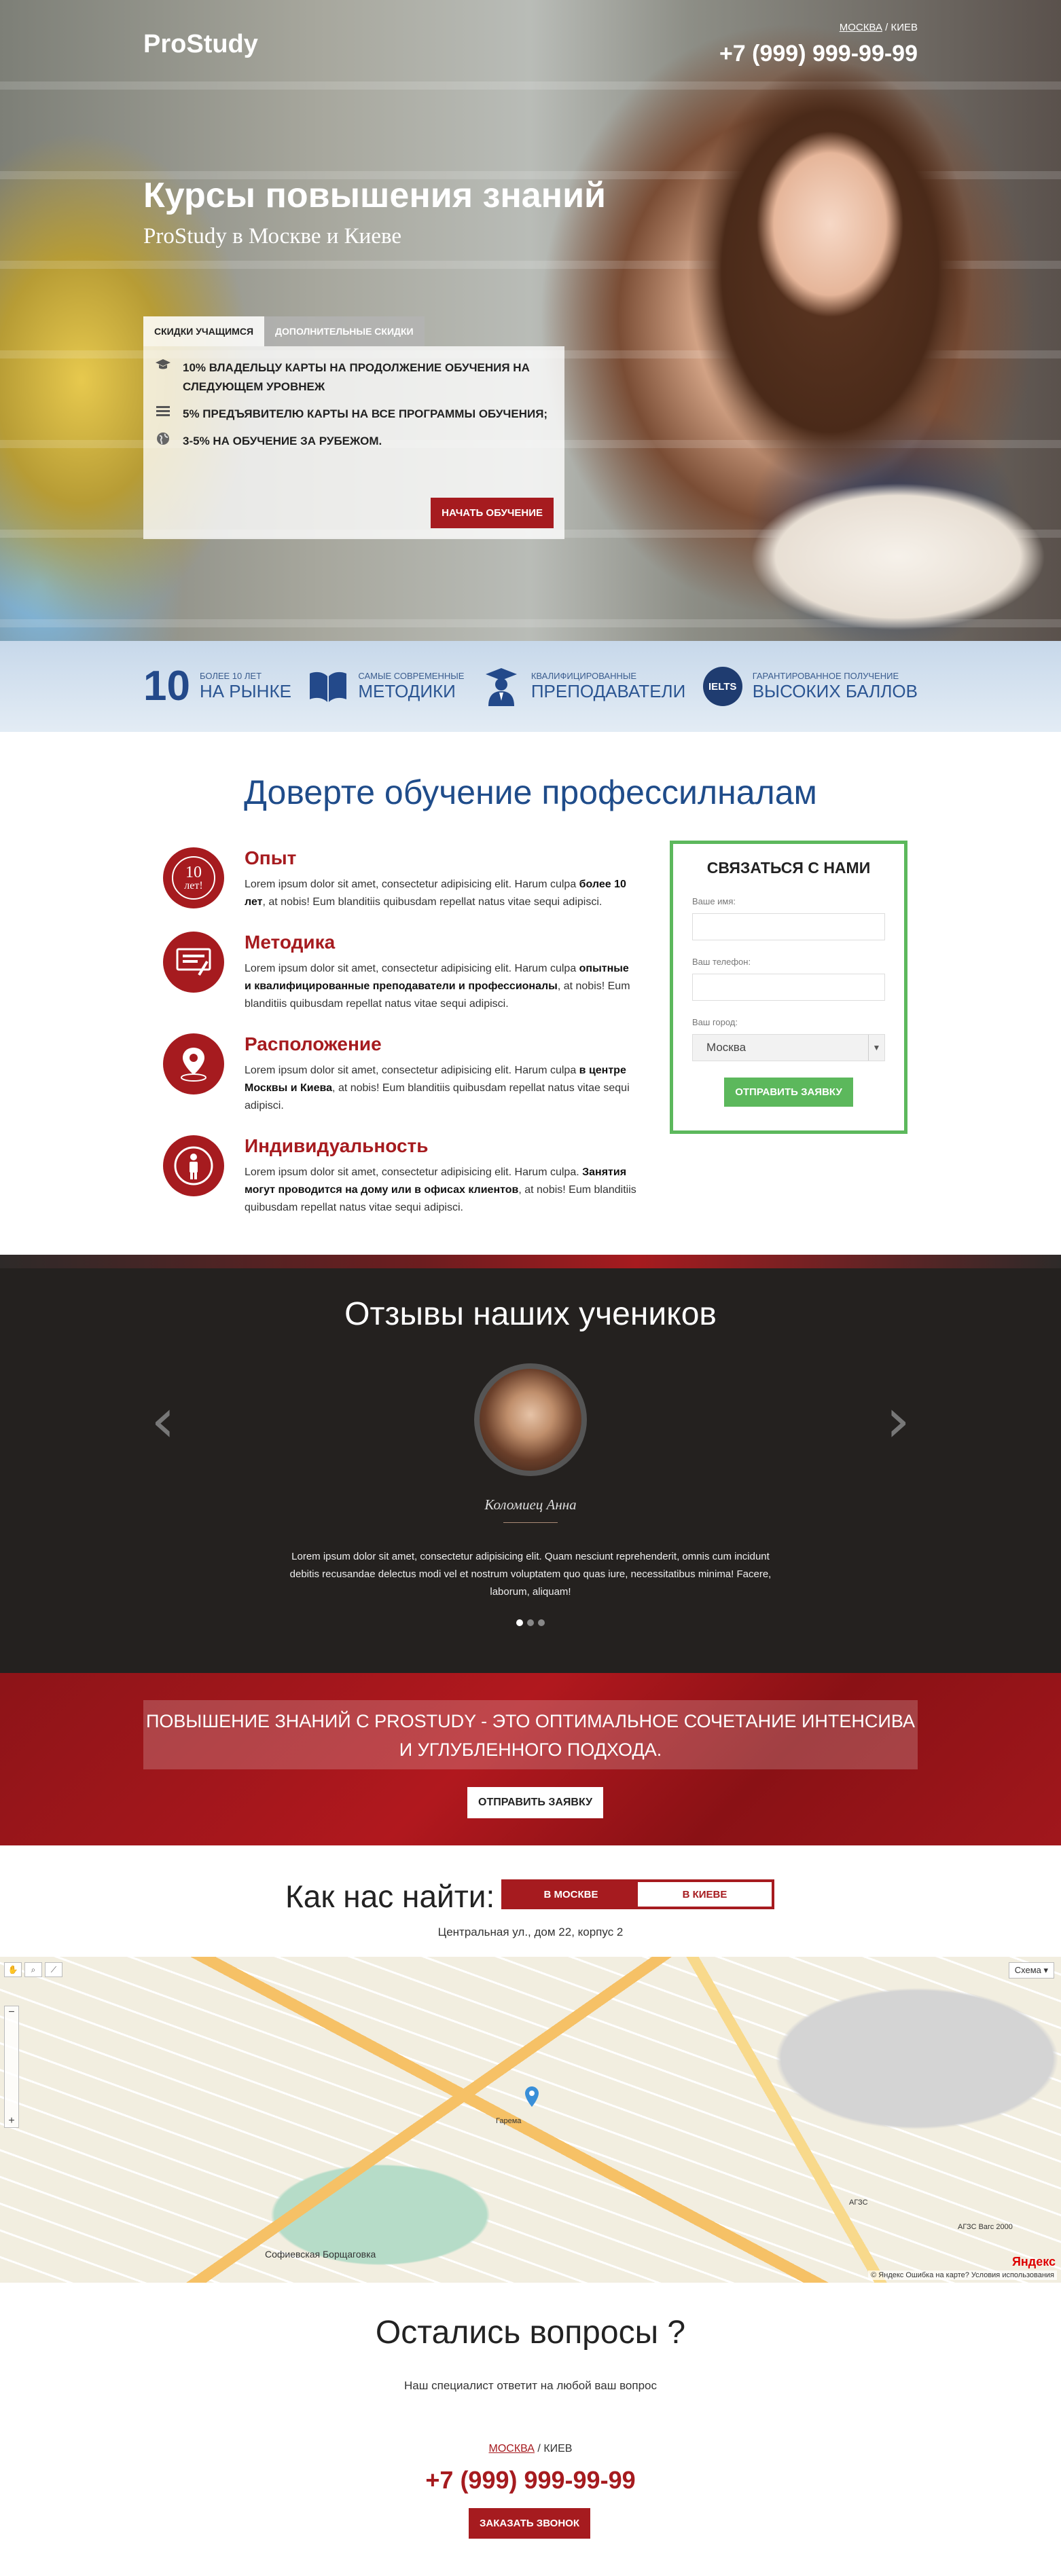 This screenshot has width=1061, height=2576. I want to click on hand-icon: ✋, so click(13, 1969).